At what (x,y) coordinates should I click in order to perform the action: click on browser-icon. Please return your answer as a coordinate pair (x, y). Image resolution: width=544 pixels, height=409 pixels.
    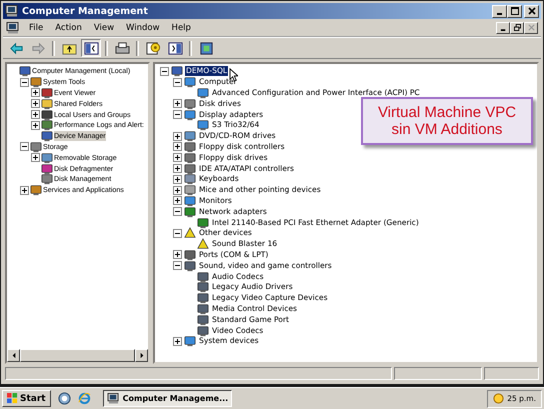
    Looking at the image, I should click on (84, 398).